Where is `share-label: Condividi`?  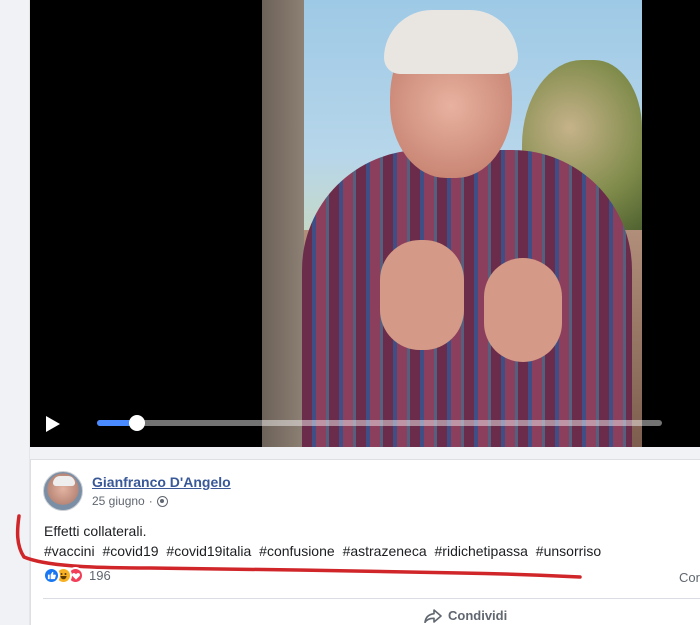
share-label: Condividi is located at coordinates (478, 615).